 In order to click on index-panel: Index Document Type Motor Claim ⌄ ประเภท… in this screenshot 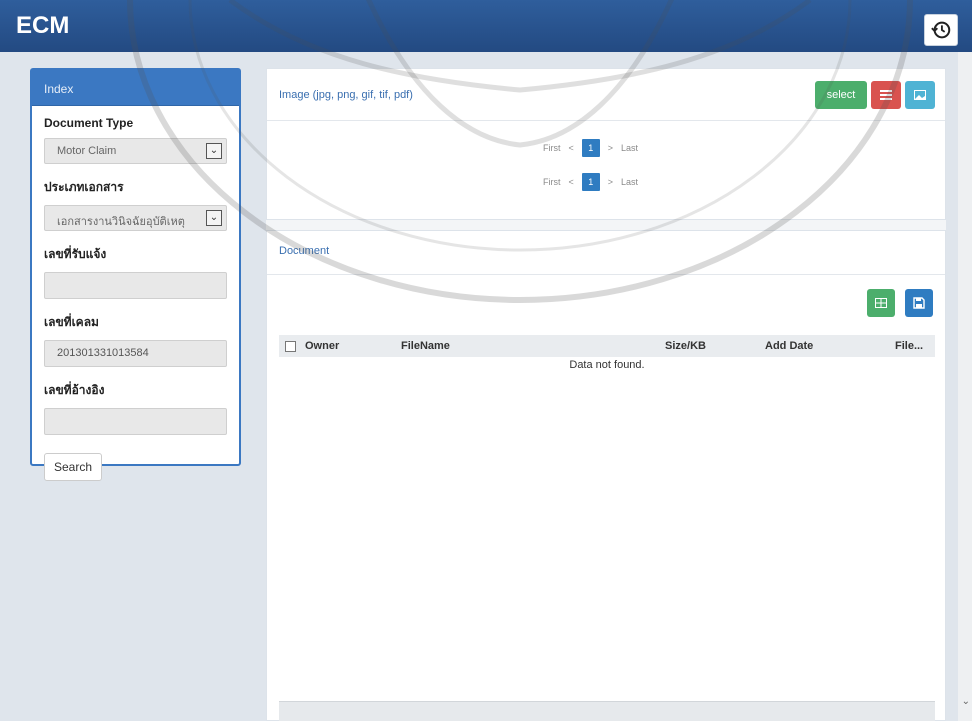, I will do `click(135, 274)`.